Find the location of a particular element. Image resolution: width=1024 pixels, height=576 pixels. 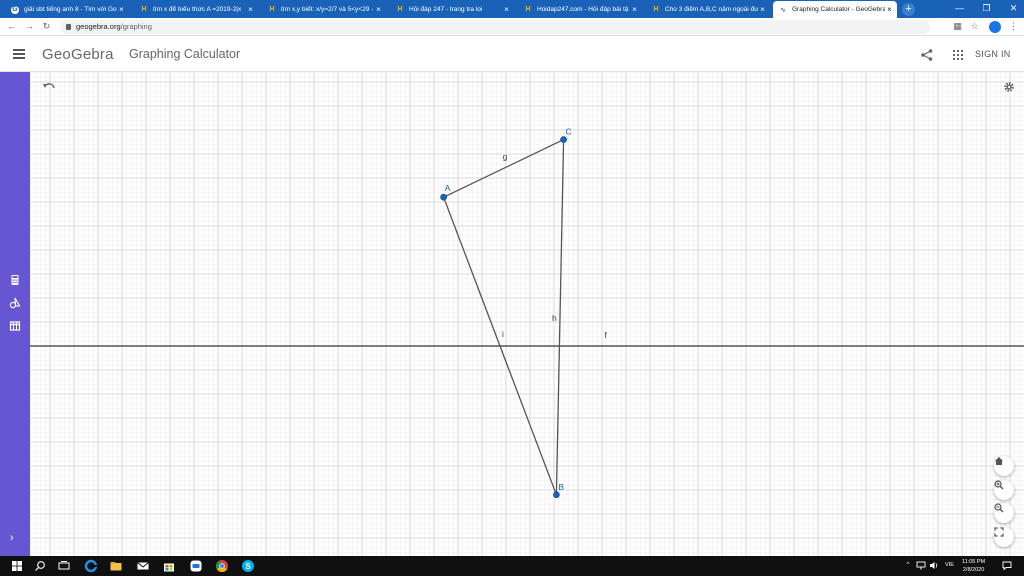

svg-text: S is located at coordinates (248, 566).